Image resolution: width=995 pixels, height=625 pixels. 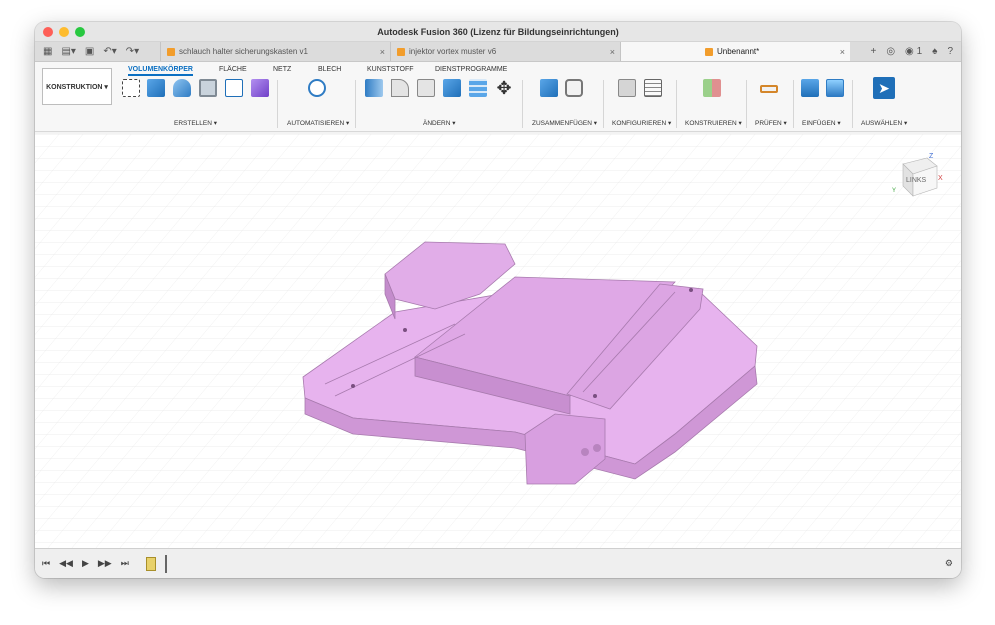 I want to click on revolve-icon, so click(x=182, y=88).